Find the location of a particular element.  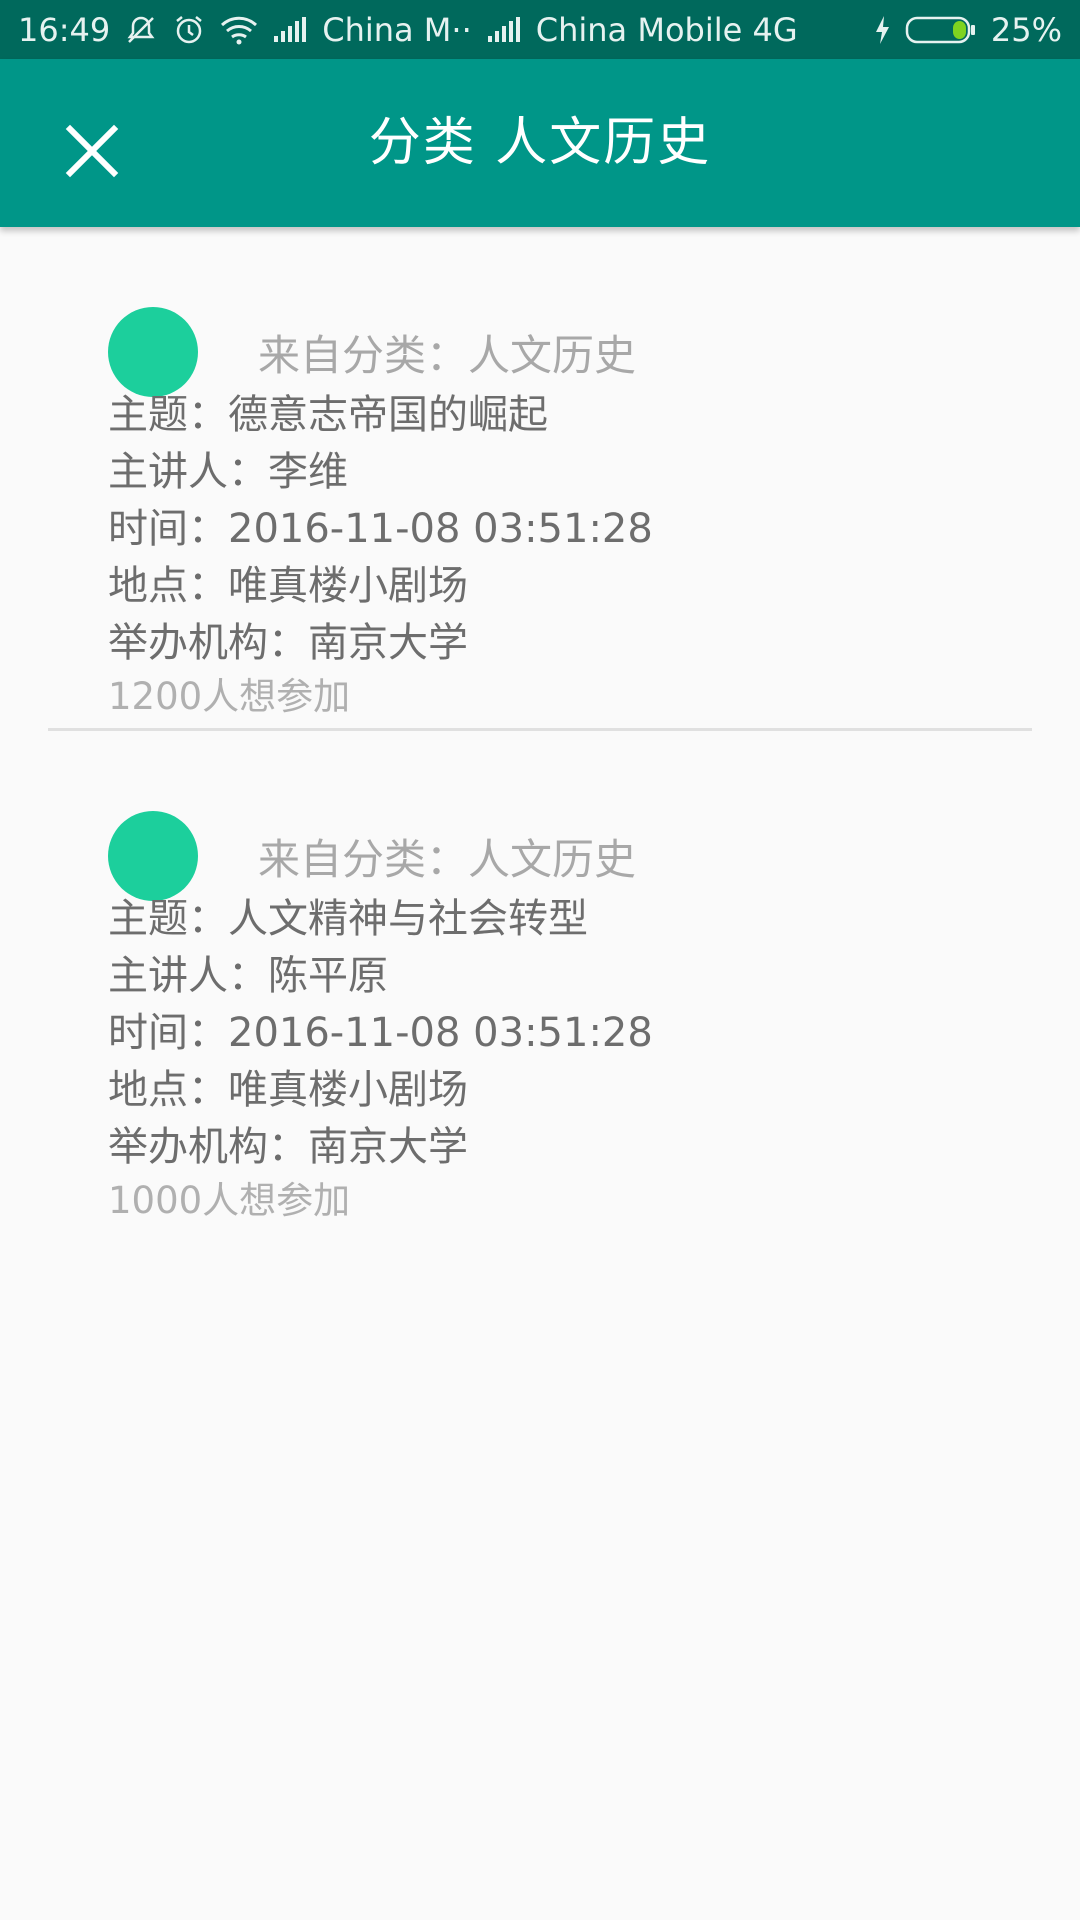

status-bar: 16:49 China M·· China Mobile 4G 25% is located at coordinates (540, 29).